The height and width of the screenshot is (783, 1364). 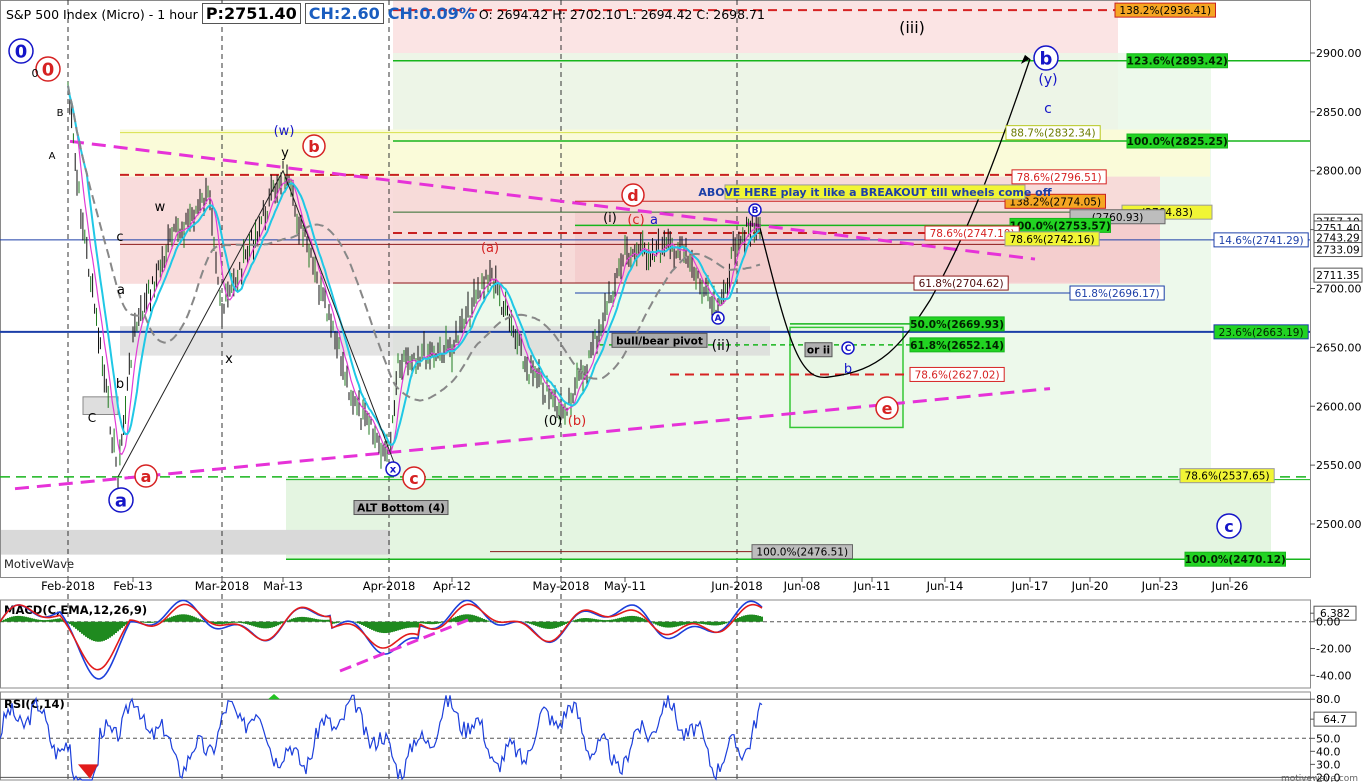 What do you see at coordinates (736, 586) in the screenshot?
I see `date-axis-label: Jun-2018` at bounding box center [736, 586].